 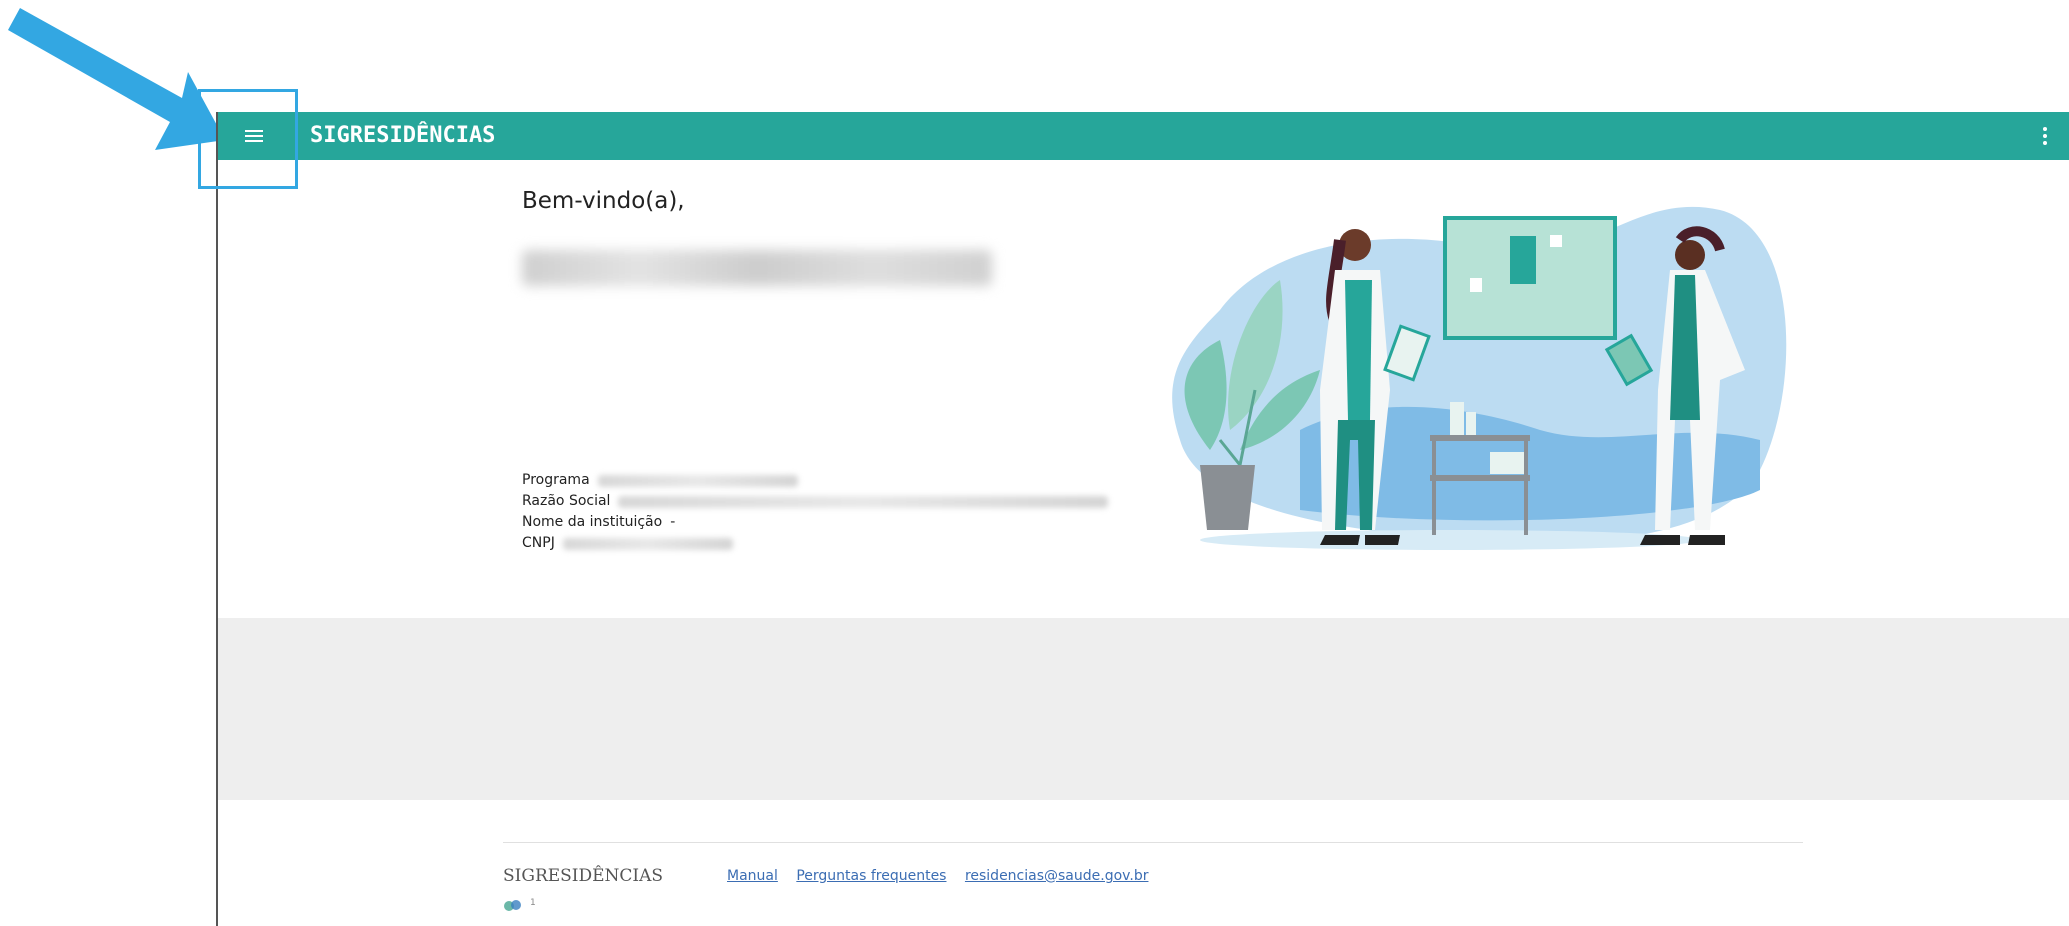 I want to click on cnpj-value-redacted, so click(x=647, y=543).